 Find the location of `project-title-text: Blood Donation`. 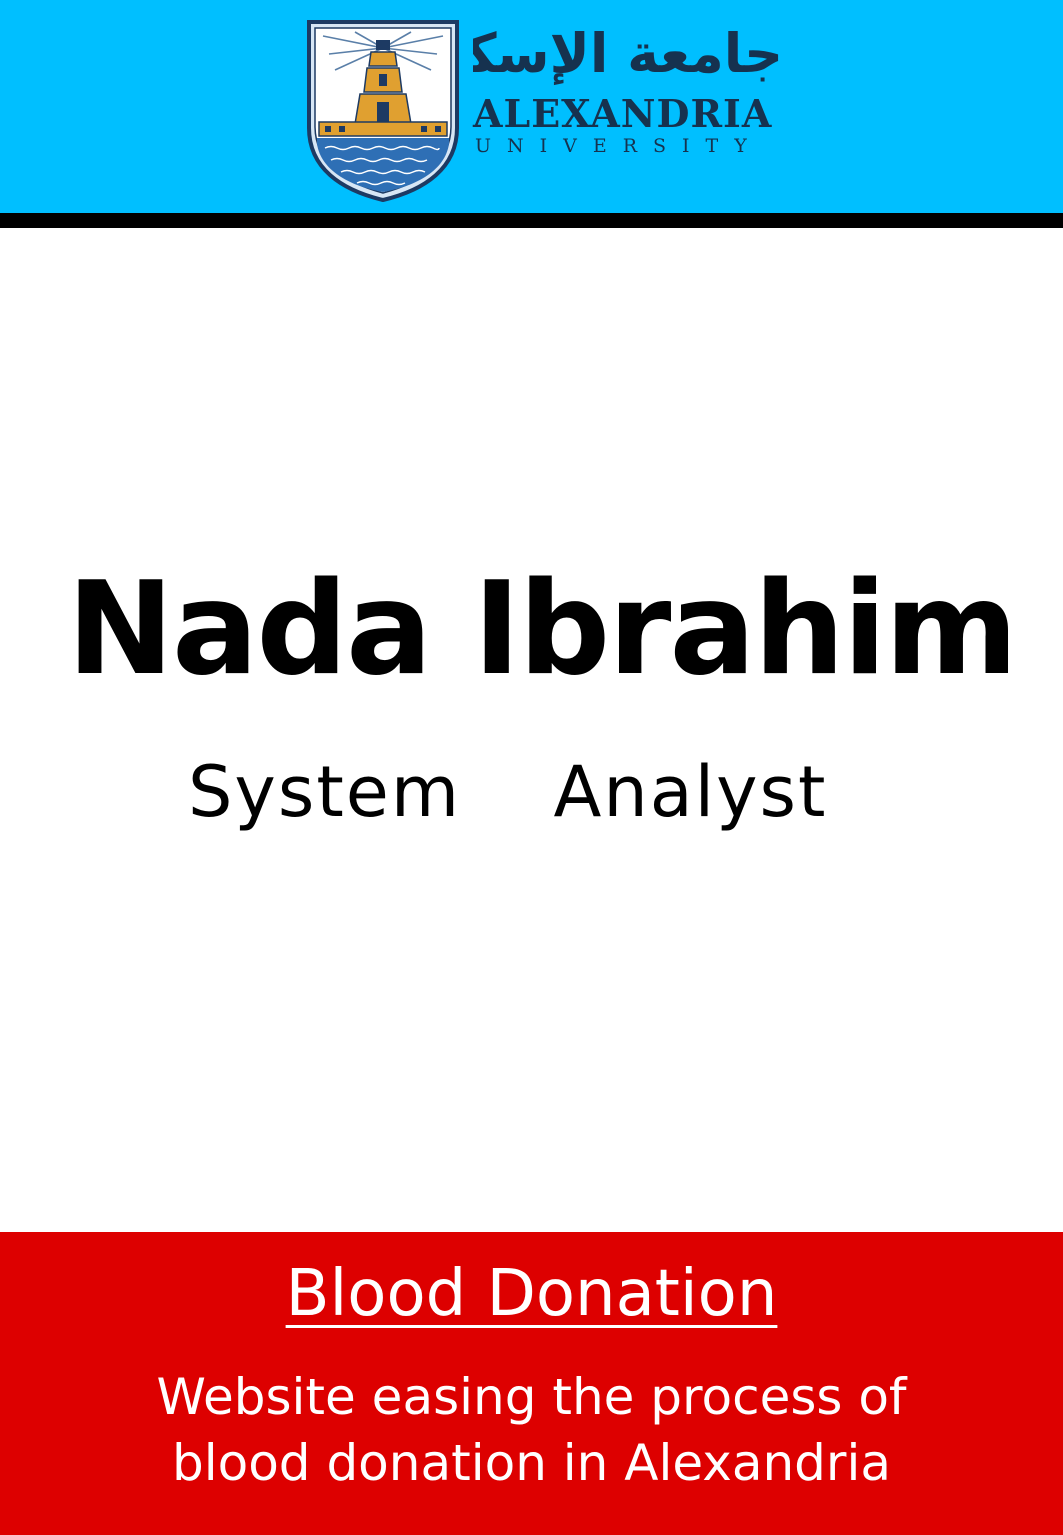

project-title-text: Blood Donation is located at coordinates (531, 1294).